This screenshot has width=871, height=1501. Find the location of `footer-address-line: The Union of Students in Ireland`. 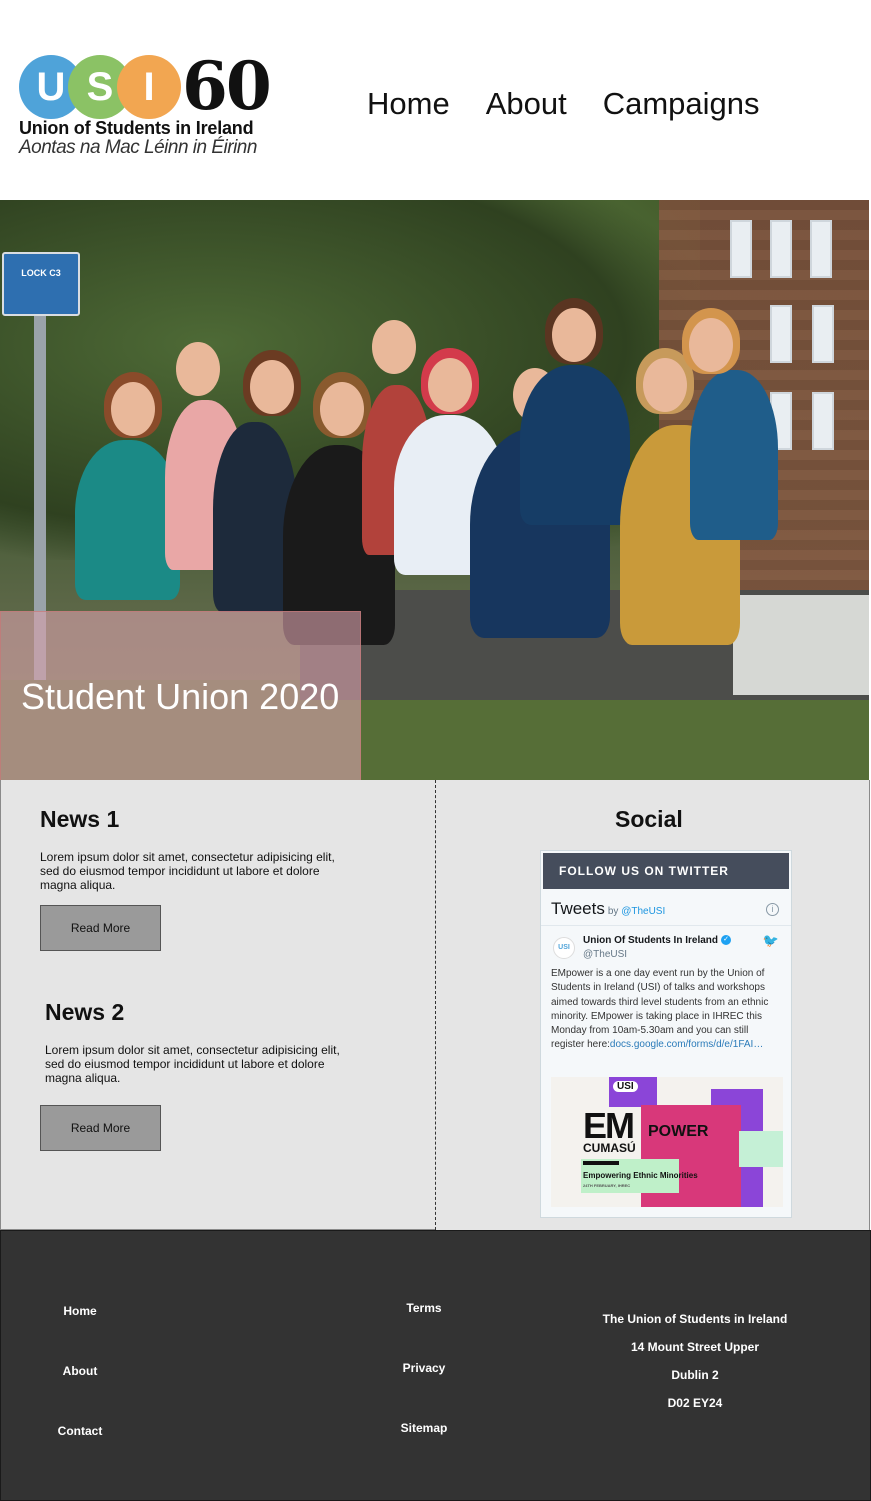

footer-address-line: The Union of Students in Ireland is located at coordinates (695, 1319).